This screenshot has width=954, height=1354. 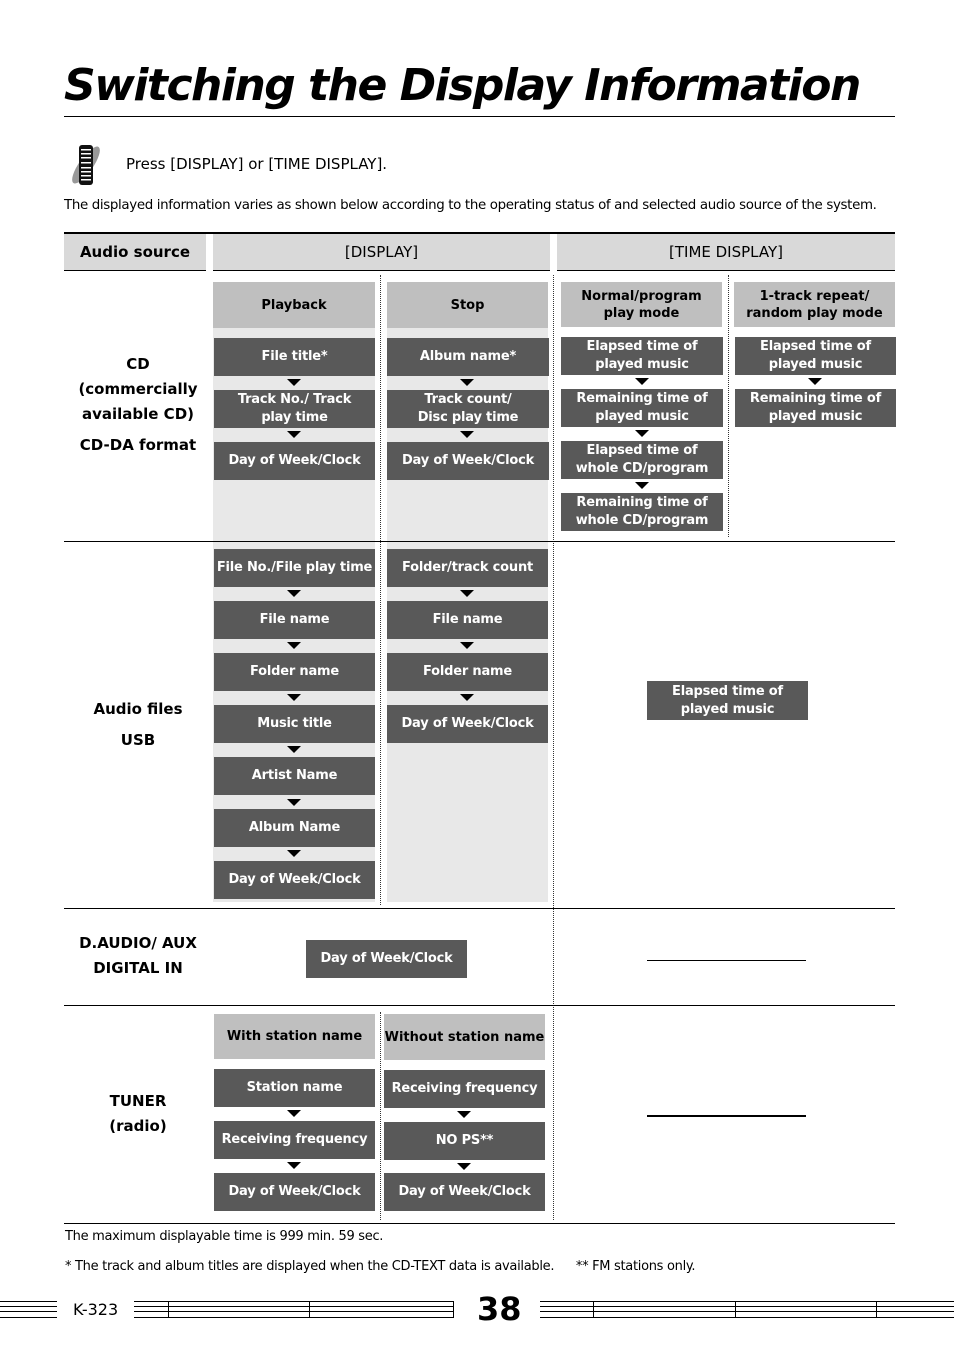 What do you see at coordinates (135, 252) in the screenshot?
I see `header-audio-source: Audio source` at bounding box center [135, 252].